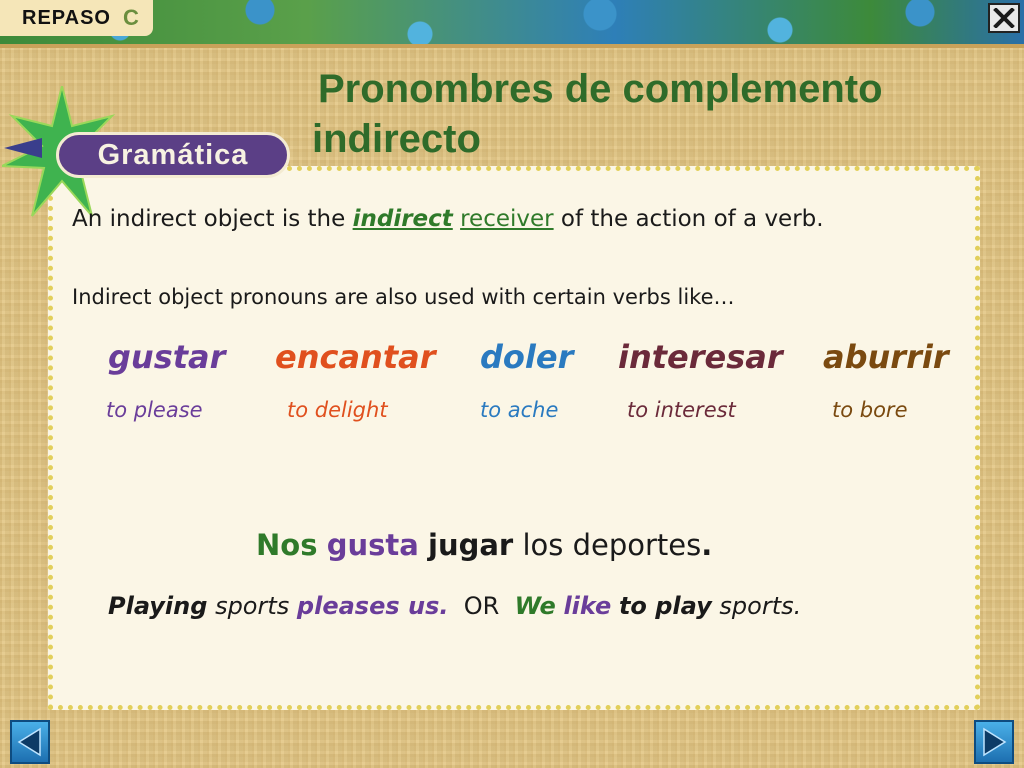 This screenshot has width=1024, height=768. I want to click on close-button, so click(1004, 18).